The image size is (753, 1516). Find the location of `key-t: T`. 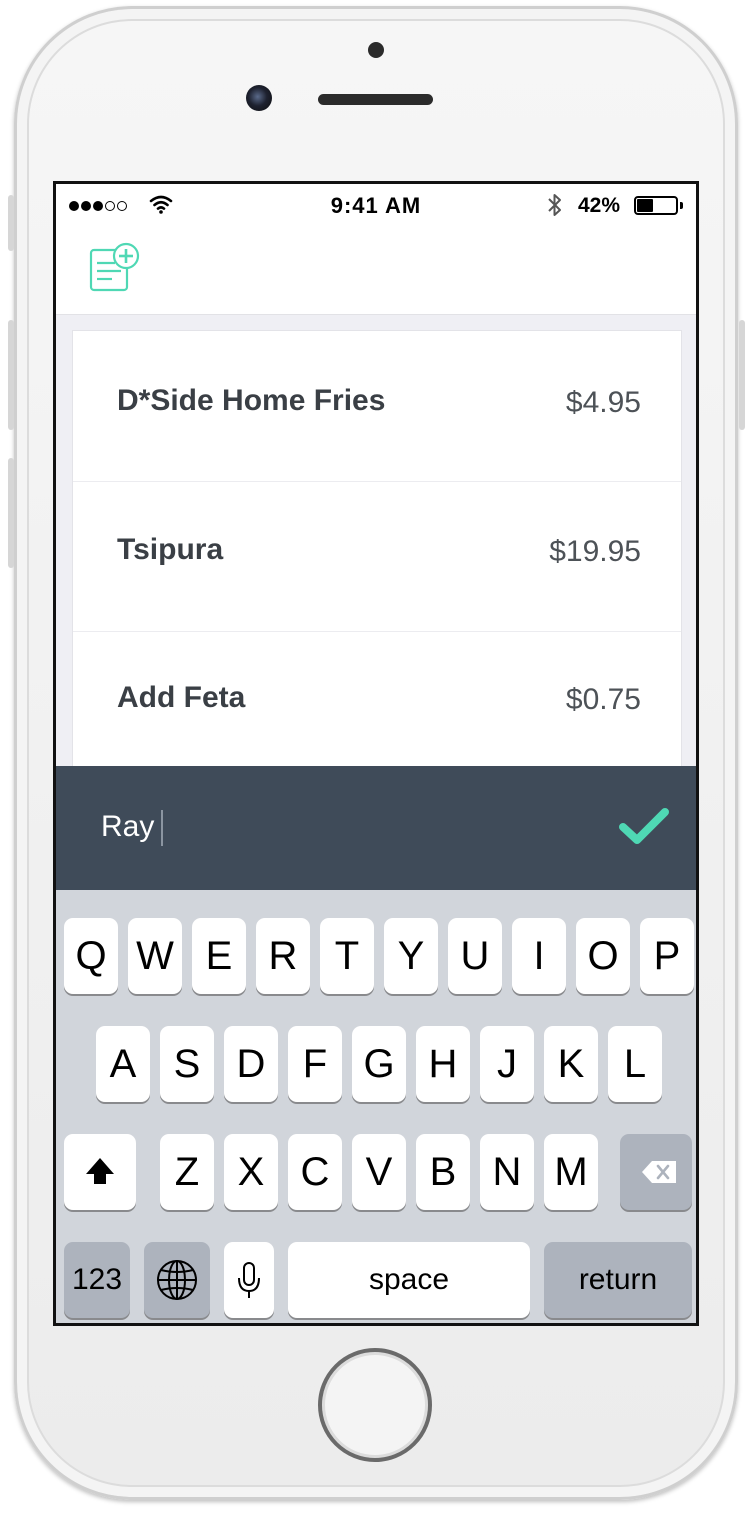

key-t: T is located at coordinates (347, 956).